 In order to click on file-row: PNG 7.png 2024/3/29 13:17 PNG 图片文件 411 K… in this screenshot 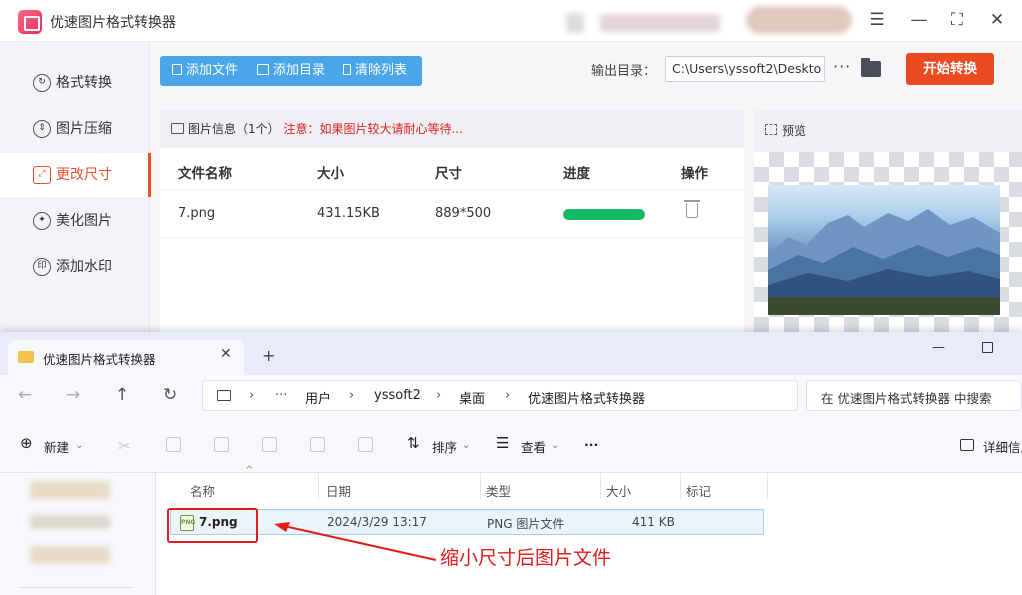, I will do `click(467, 522)`.